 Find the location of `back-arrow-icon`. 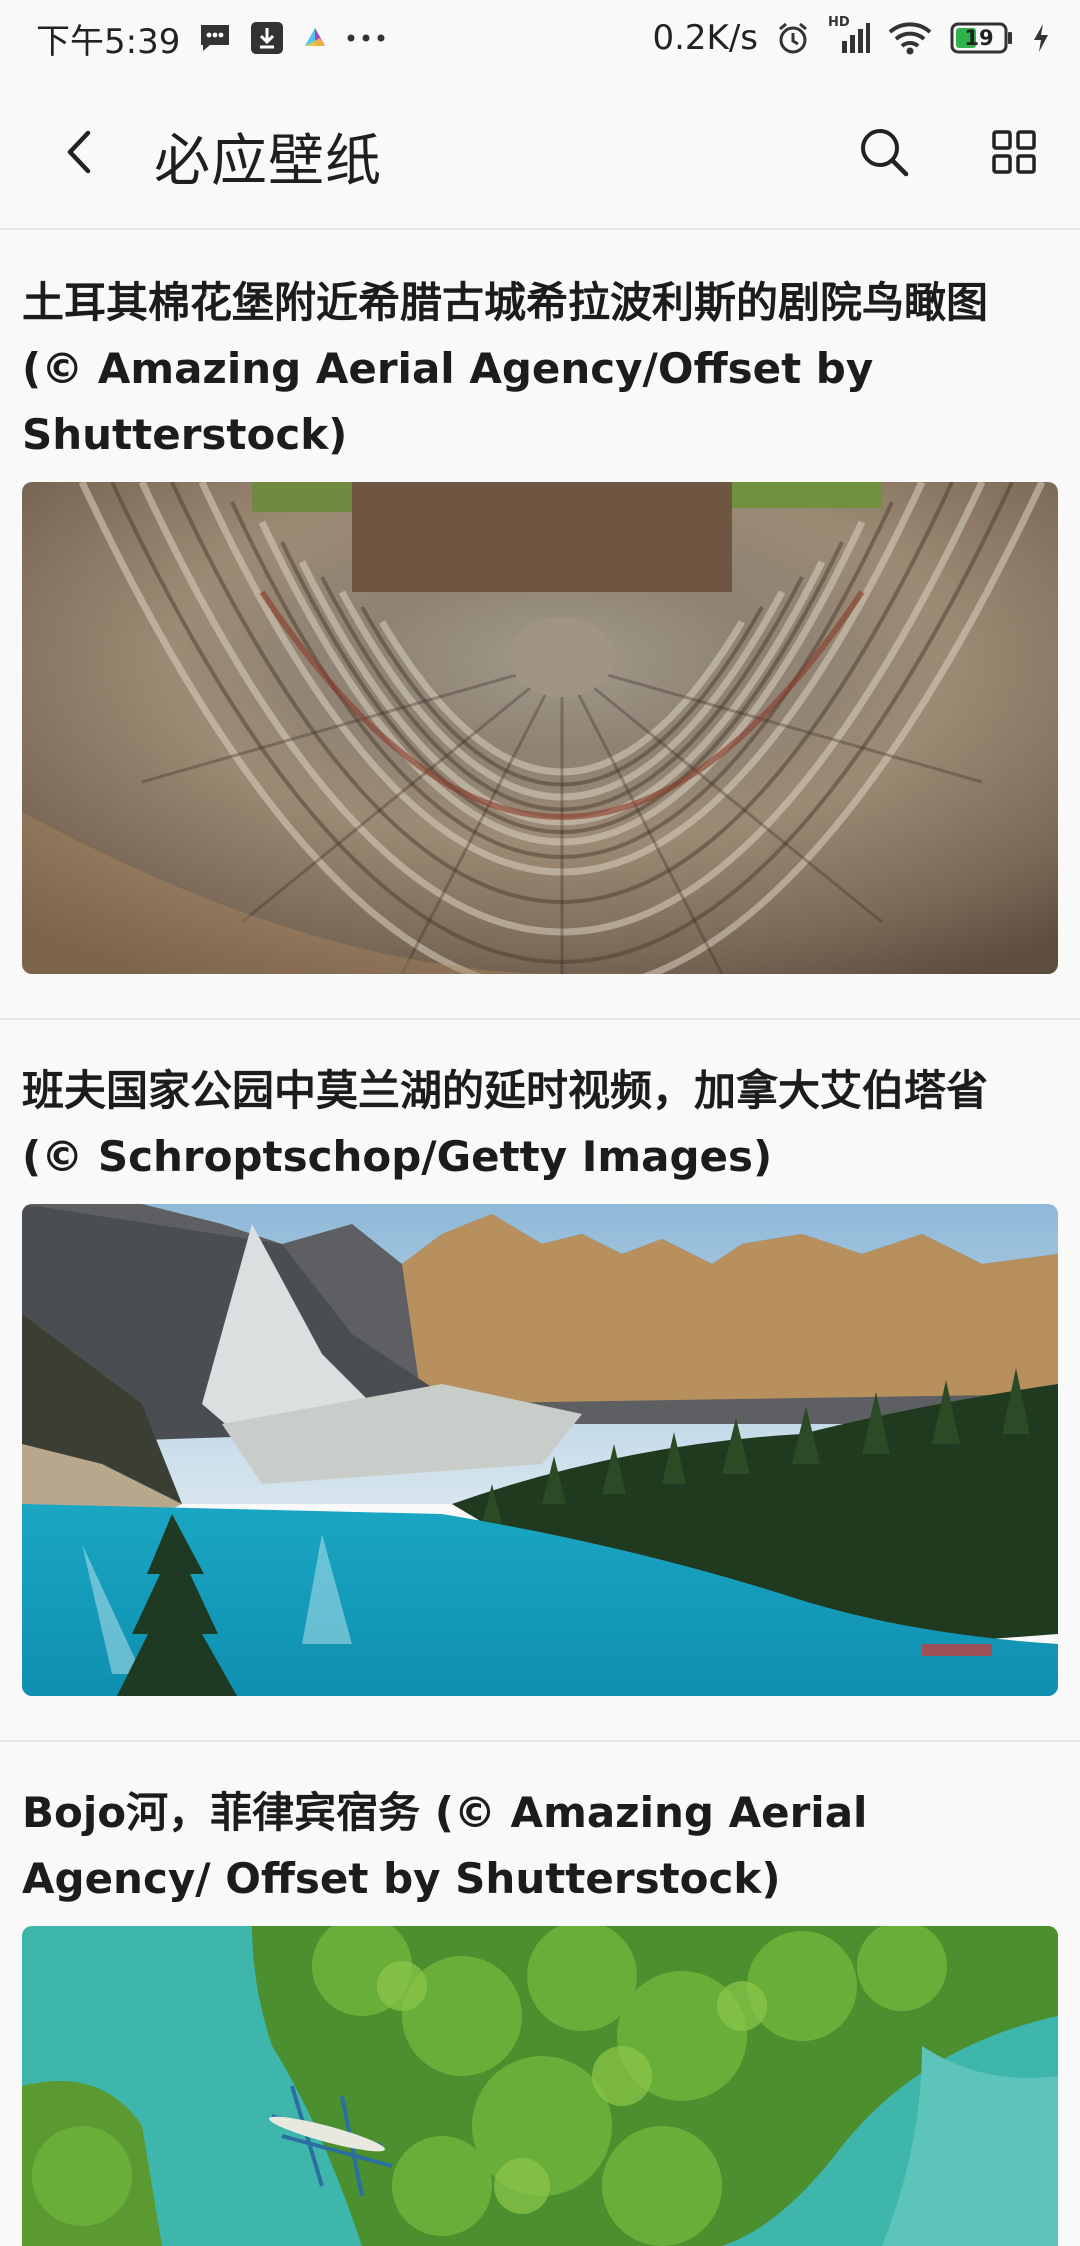

back-arrow-icon is located at coordinates (79, 152).